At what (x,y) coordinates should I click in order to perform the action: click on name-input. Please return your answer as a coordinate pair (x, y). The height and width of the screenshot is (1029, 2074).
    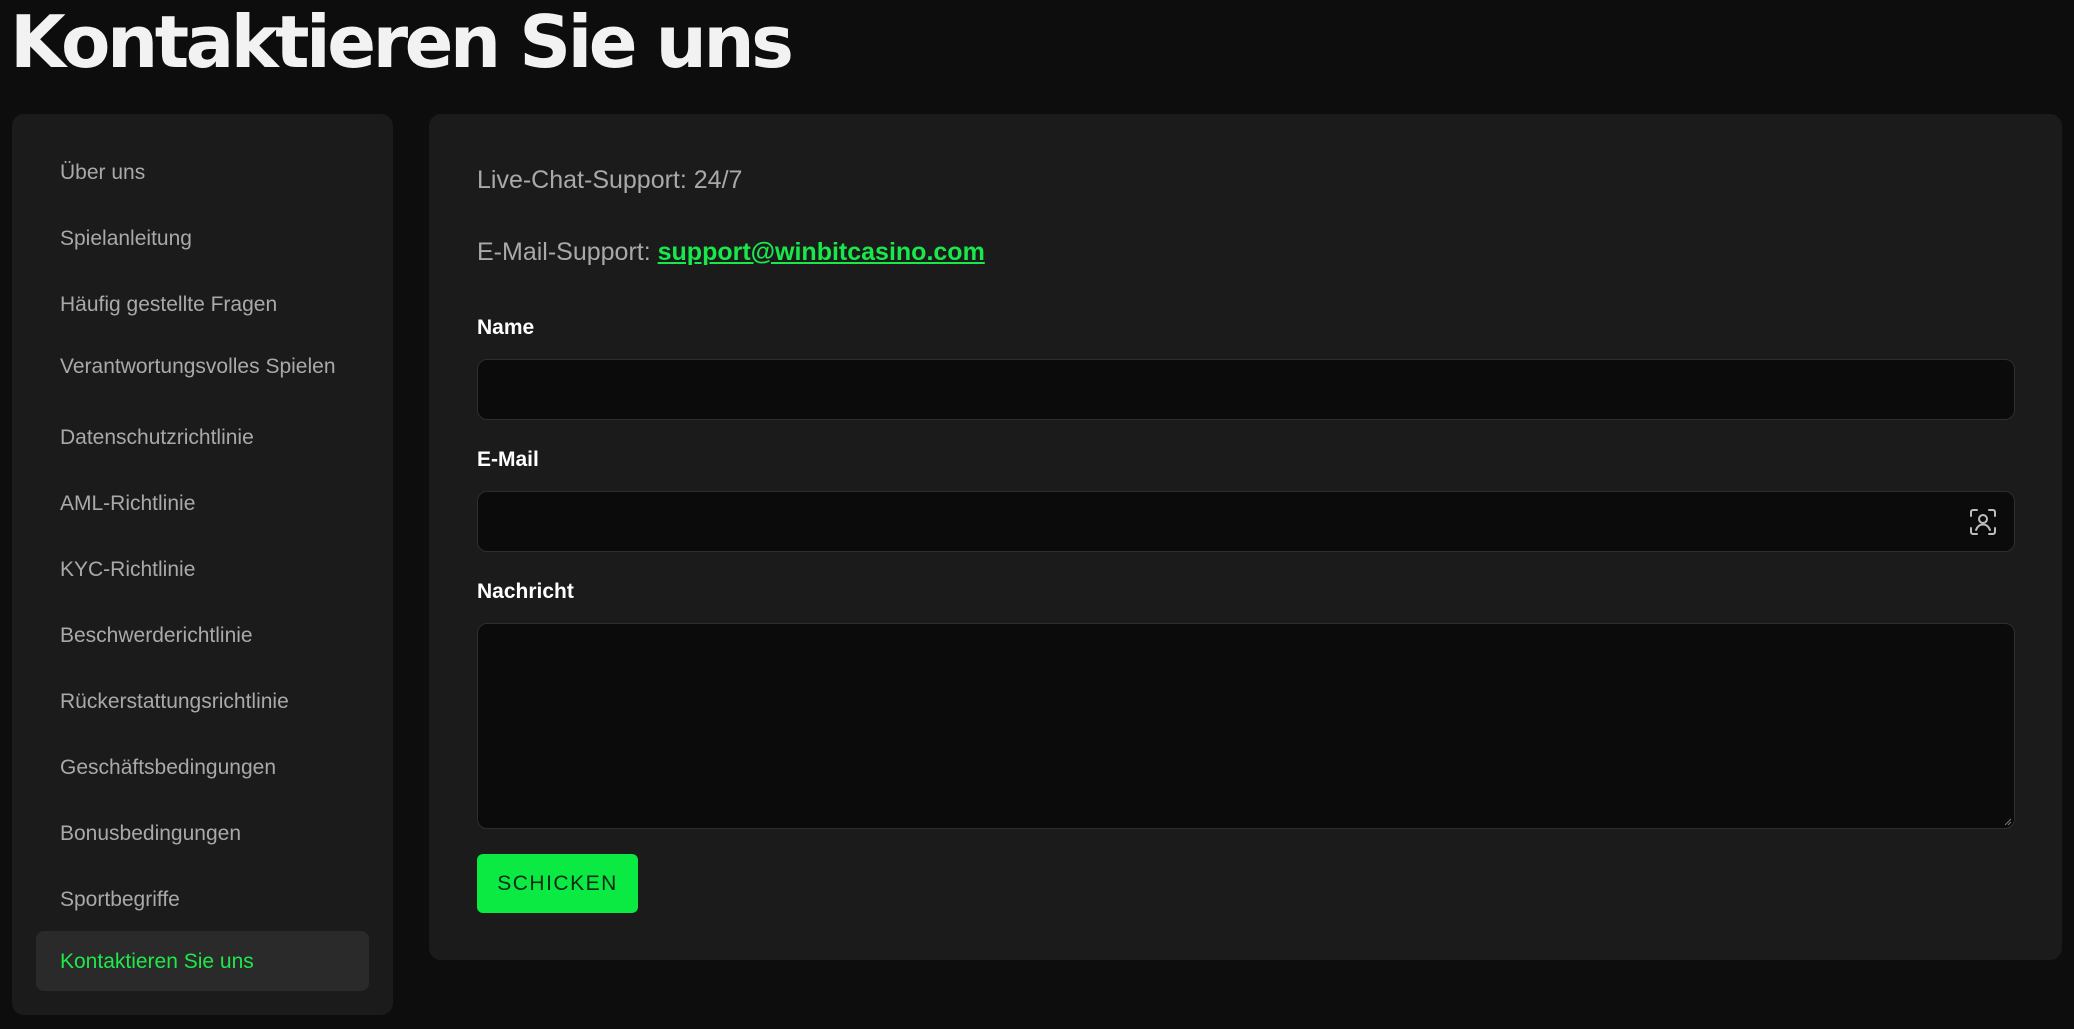
    Looking at the image, I should click on (1246, 389).